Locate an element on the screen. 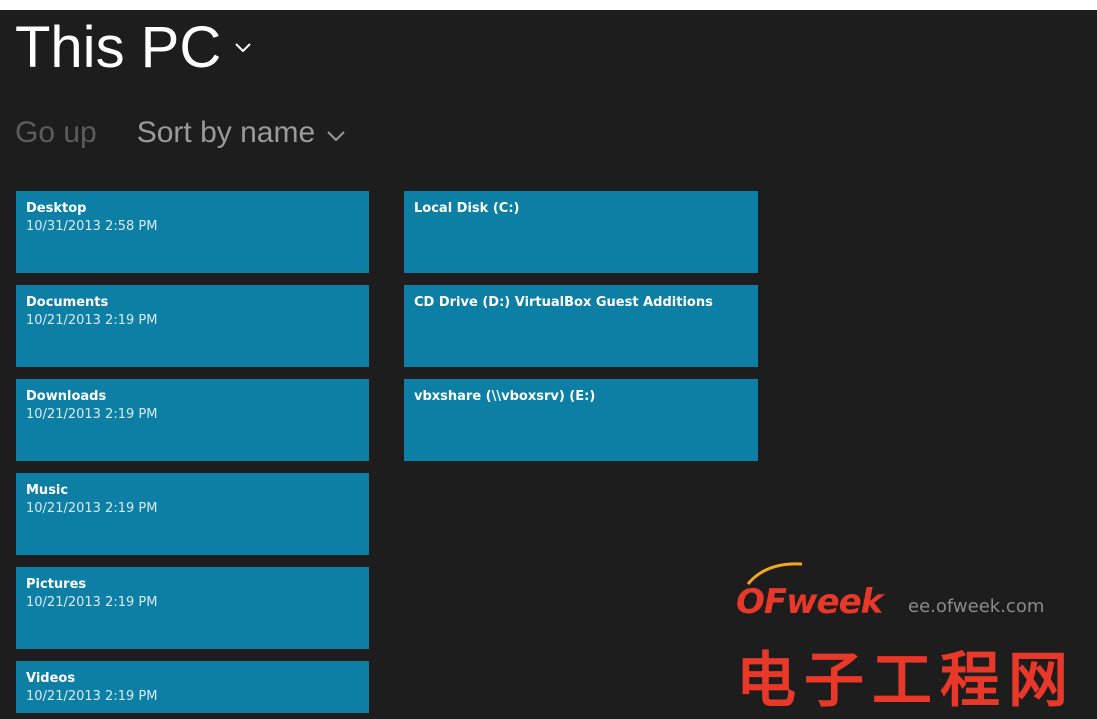 This screenshot has height=719, width=1097. top-edge-bar is located at coordinates (548, 5).